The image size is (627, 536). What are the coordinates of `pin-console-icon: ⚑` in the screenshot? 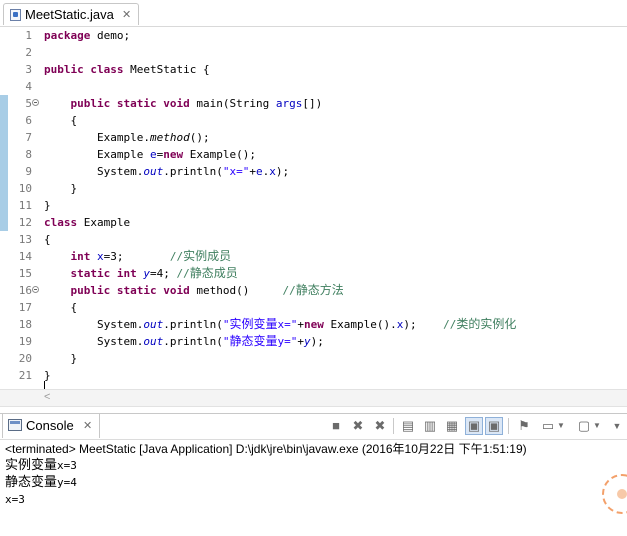 It's located at (524, 426).